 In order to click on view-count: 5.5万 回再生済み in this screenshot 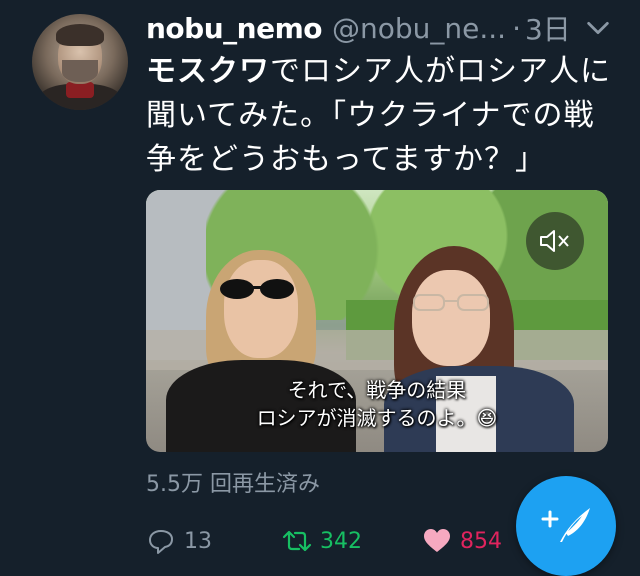, I will do `click(233, 484)`.